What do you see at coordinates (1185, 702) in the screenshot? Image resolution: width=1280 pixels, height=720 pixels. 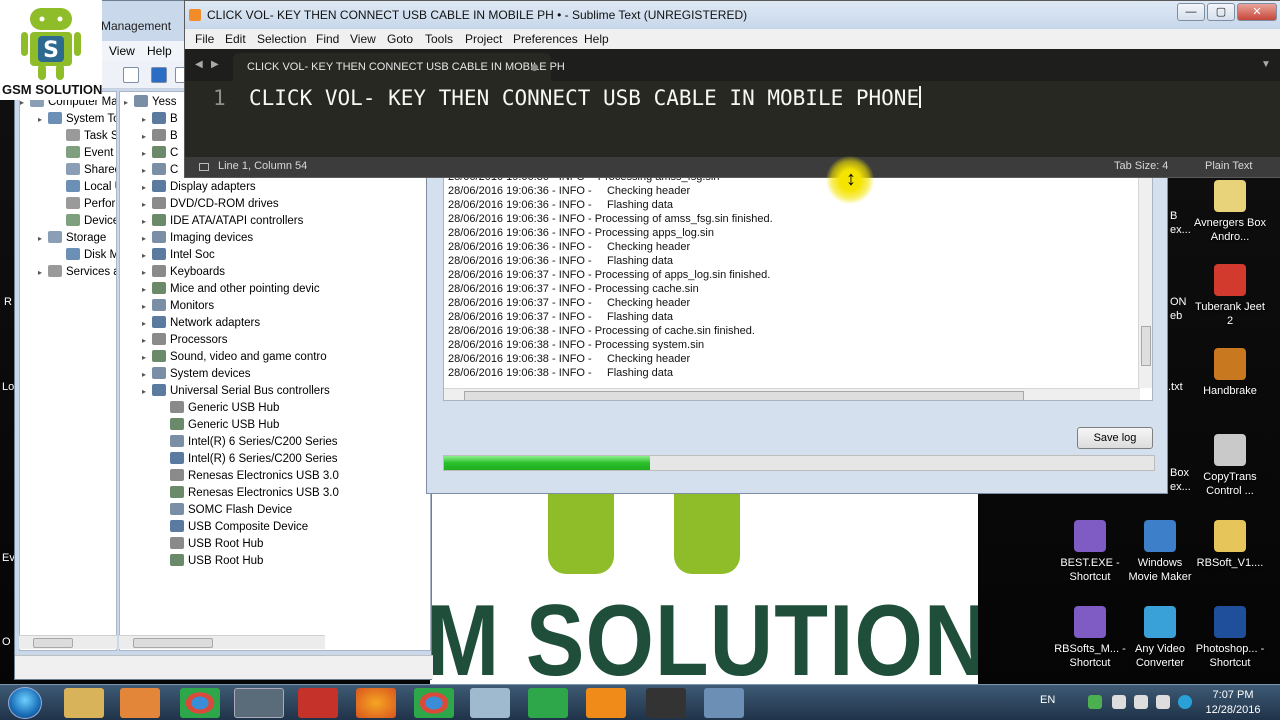 I see `tray-app-icon` at bounding box center [1185, 702].